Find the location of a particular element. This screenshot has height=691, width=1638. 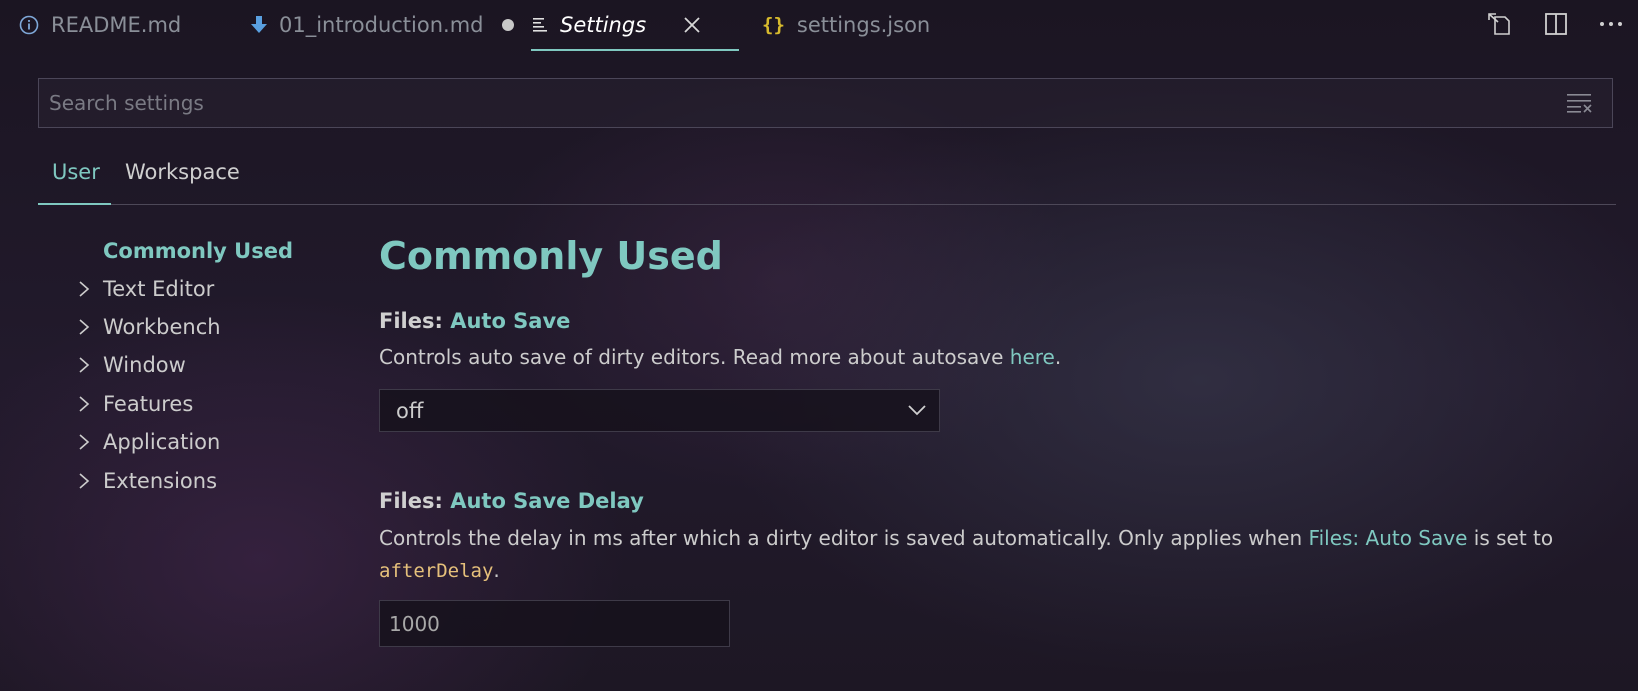

toc-label: Commonly Used is located at coordinates (198, 251).